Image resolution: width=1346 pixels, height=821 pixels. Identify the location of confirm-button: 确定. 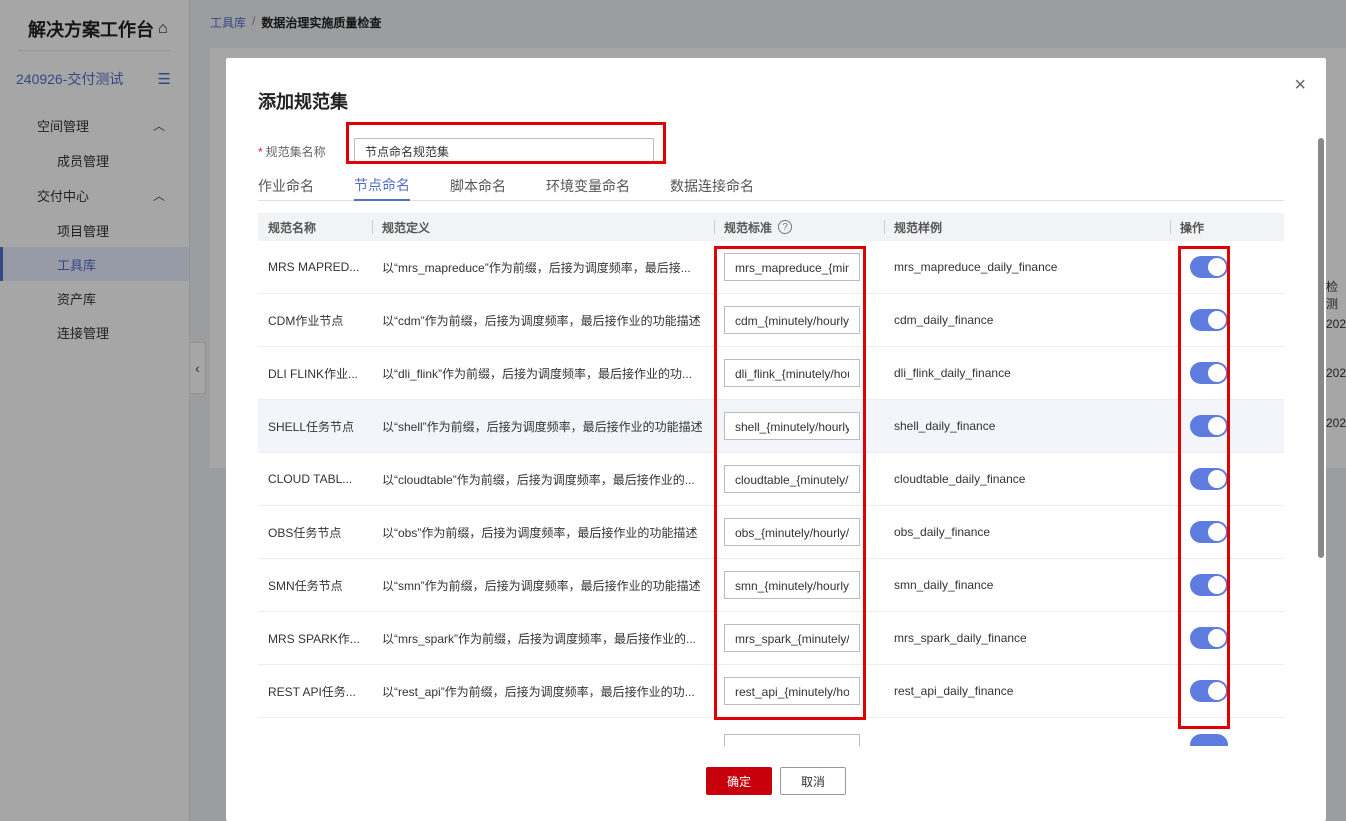
(739, 781).